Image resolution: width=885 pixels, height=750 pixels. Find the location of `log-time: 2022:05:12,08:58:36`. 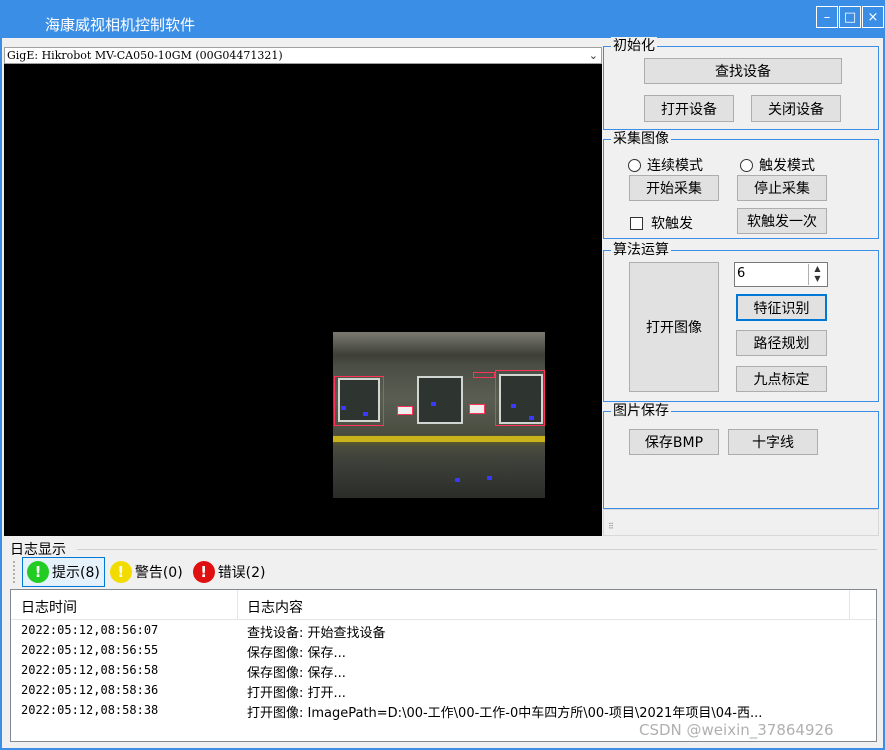

log-time: 2022:05:12,08:58:36 is located at coordinates (90, 690).